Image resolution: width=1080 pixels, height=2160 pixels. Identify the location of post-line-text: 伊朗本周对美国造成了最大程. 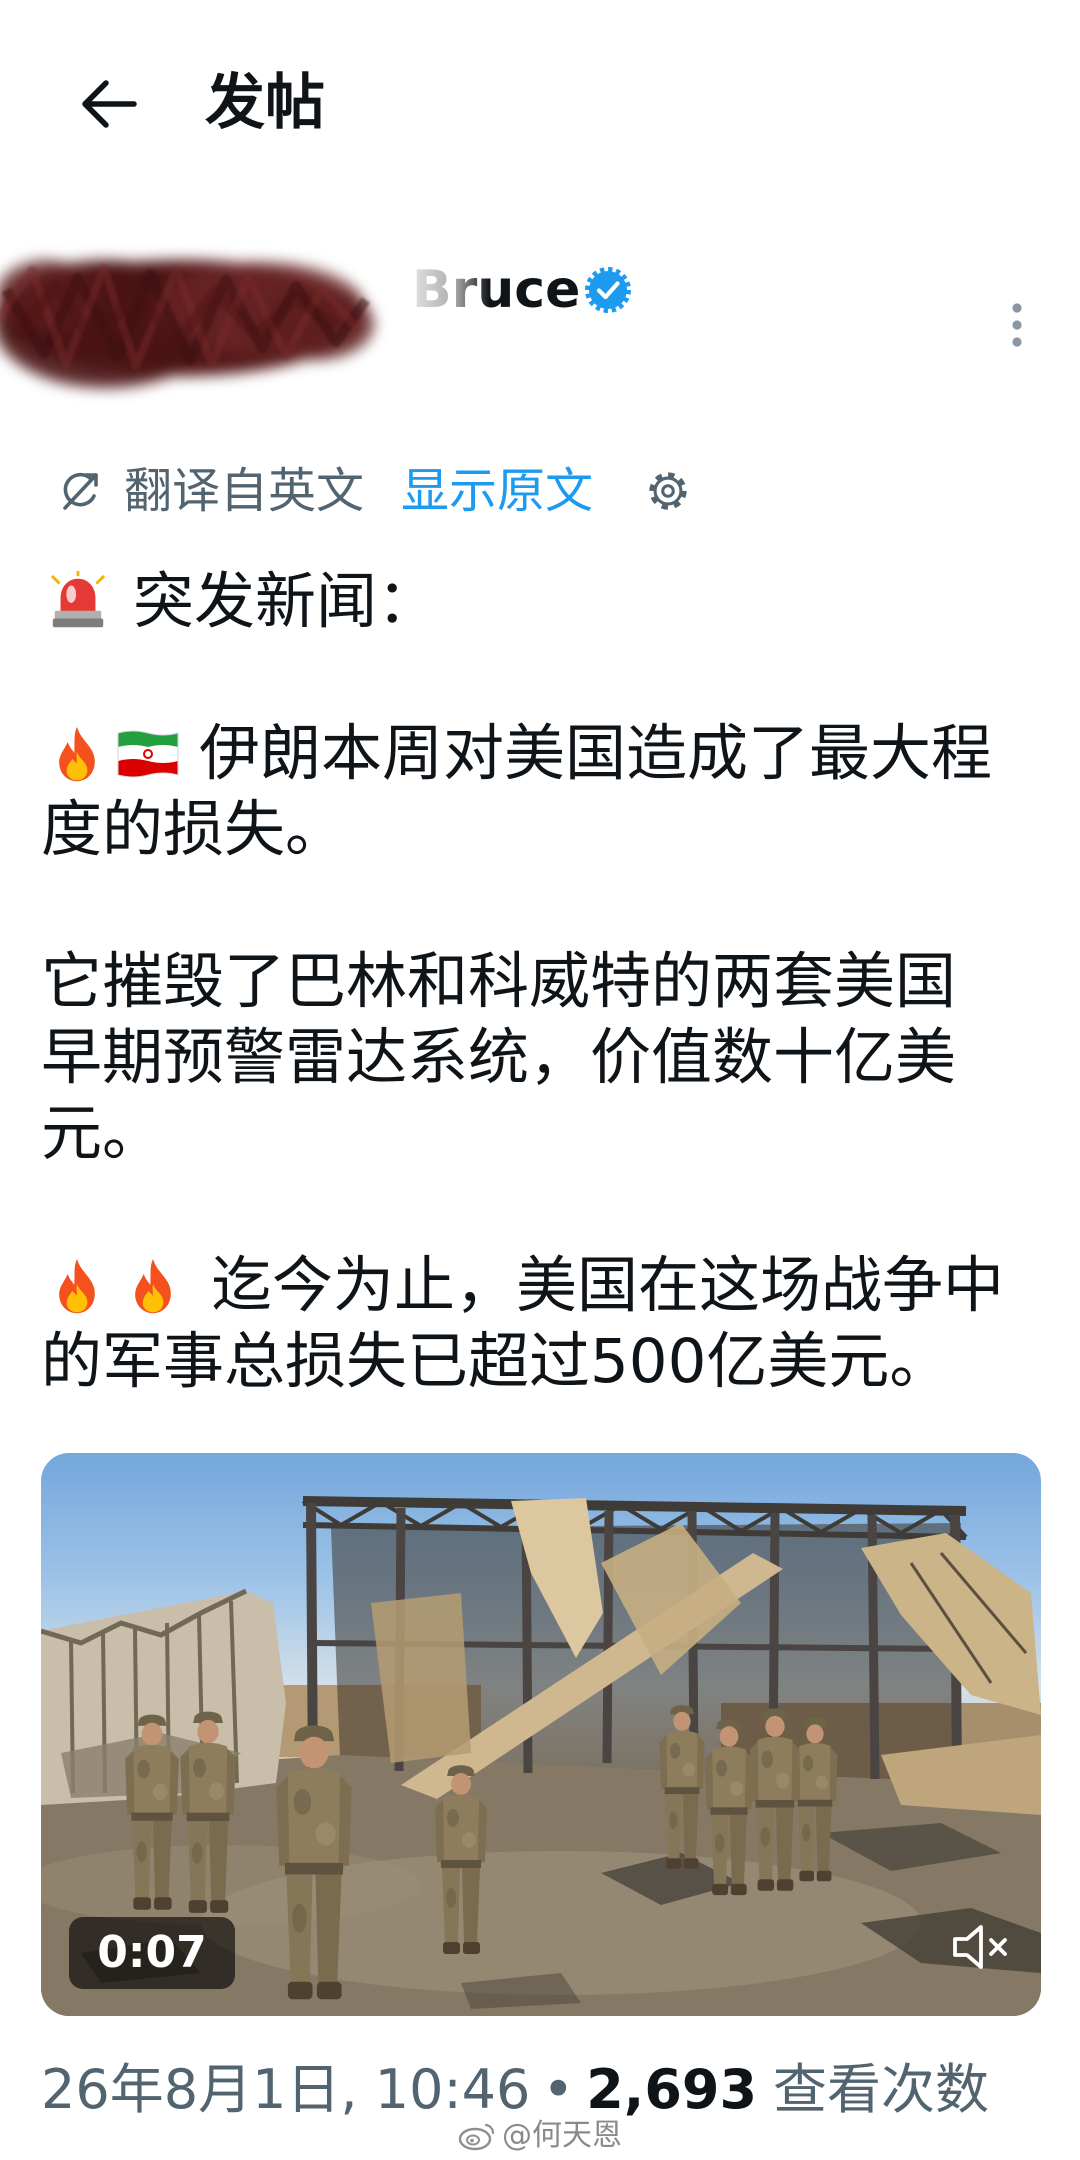
(596, 753).